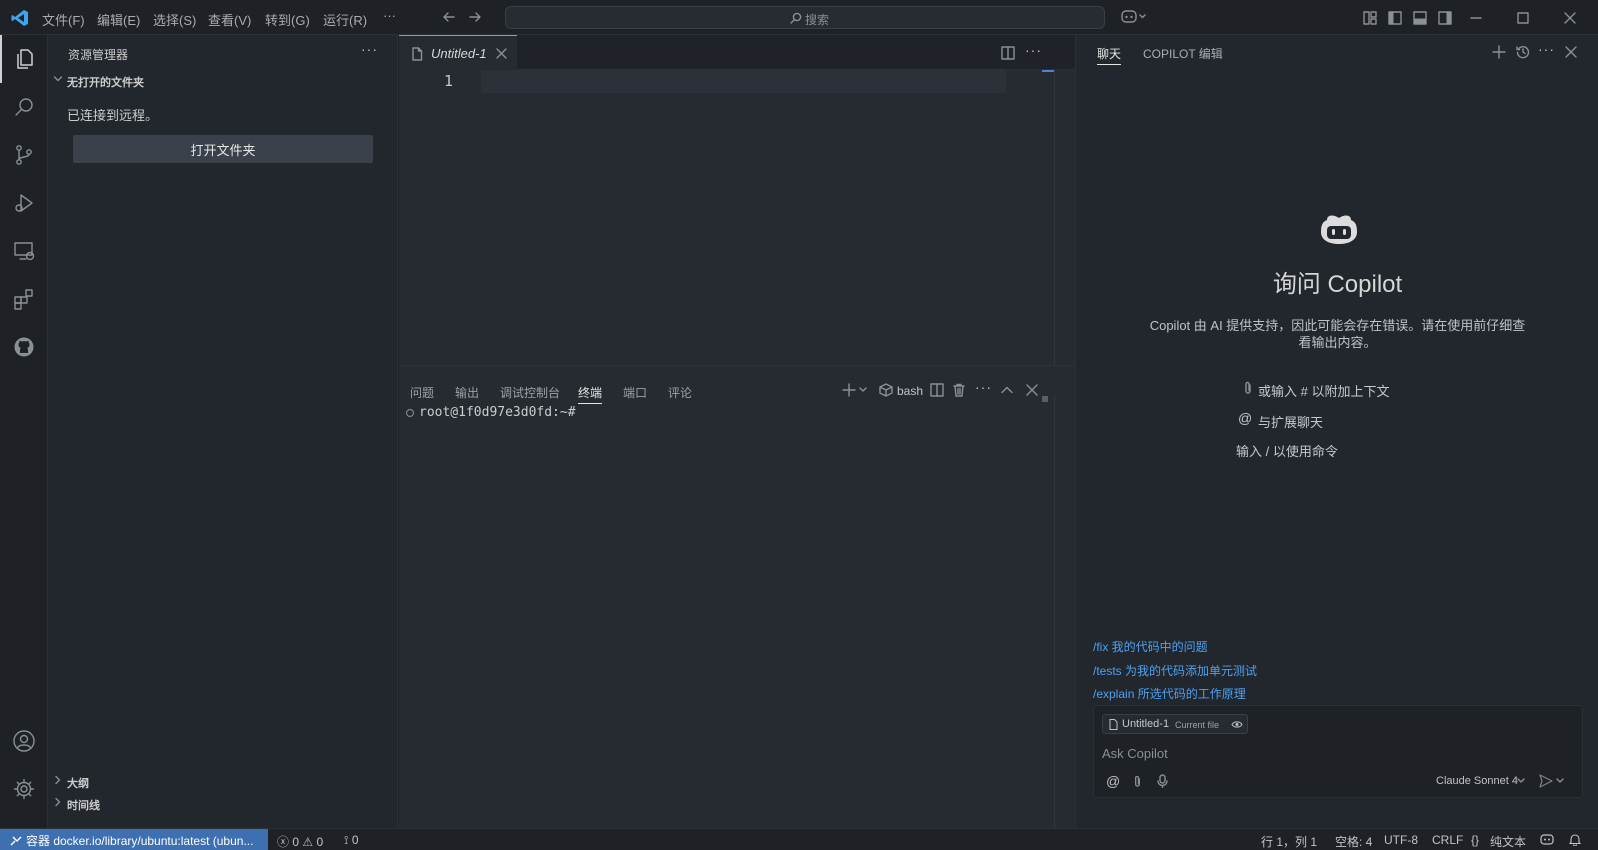 The image size is (1598, 850). Describe the element at coordinates (1054, 217) in the screenshot. I see `editor-scrollbar-track` at that location.